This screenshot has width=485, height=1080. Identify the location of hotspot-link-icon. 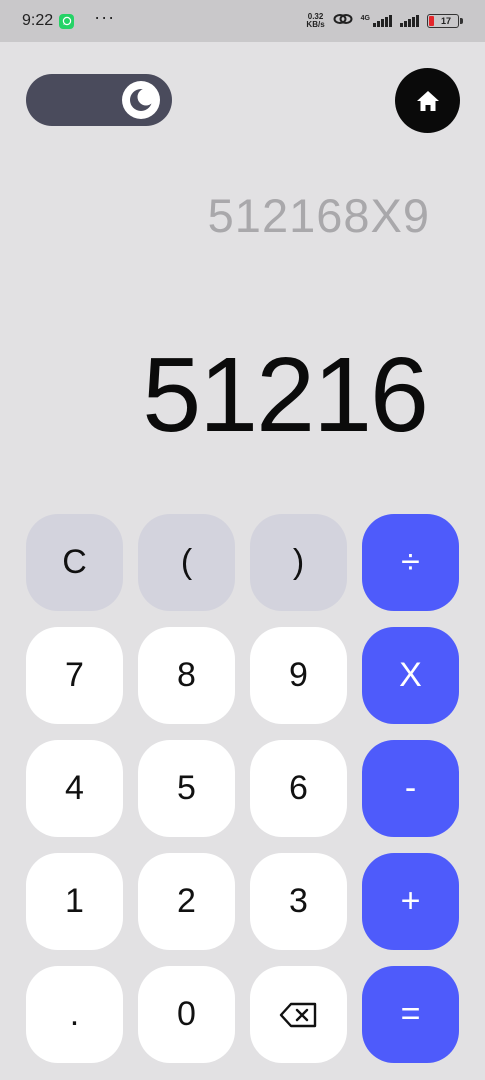
(343, 21).